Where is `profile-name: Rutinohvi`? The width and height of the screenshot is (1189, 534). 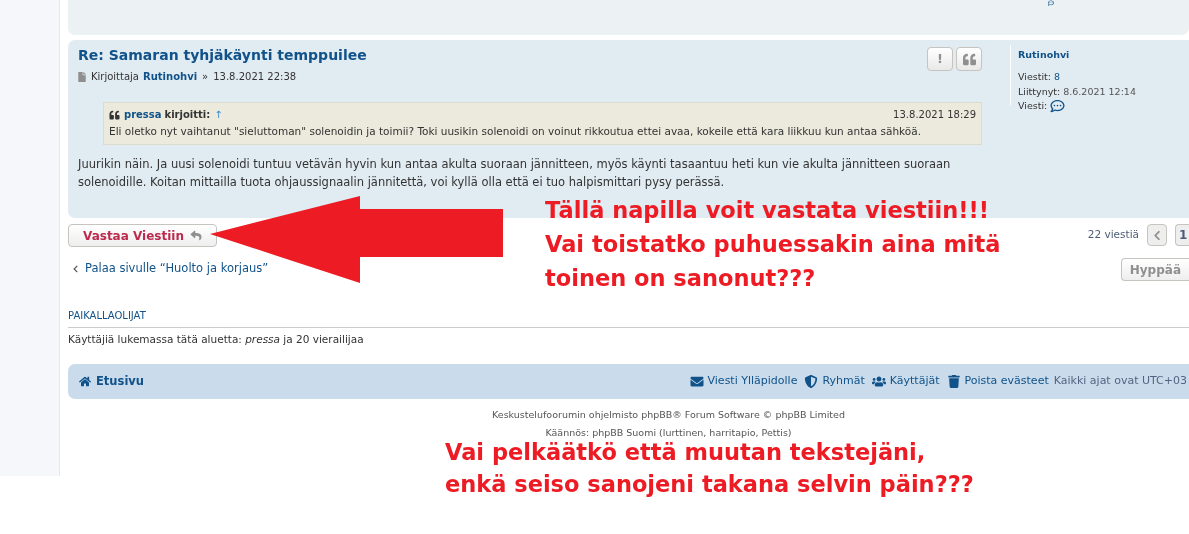
profile-name: Rutinohvi is located at coordinates (1077, 55).